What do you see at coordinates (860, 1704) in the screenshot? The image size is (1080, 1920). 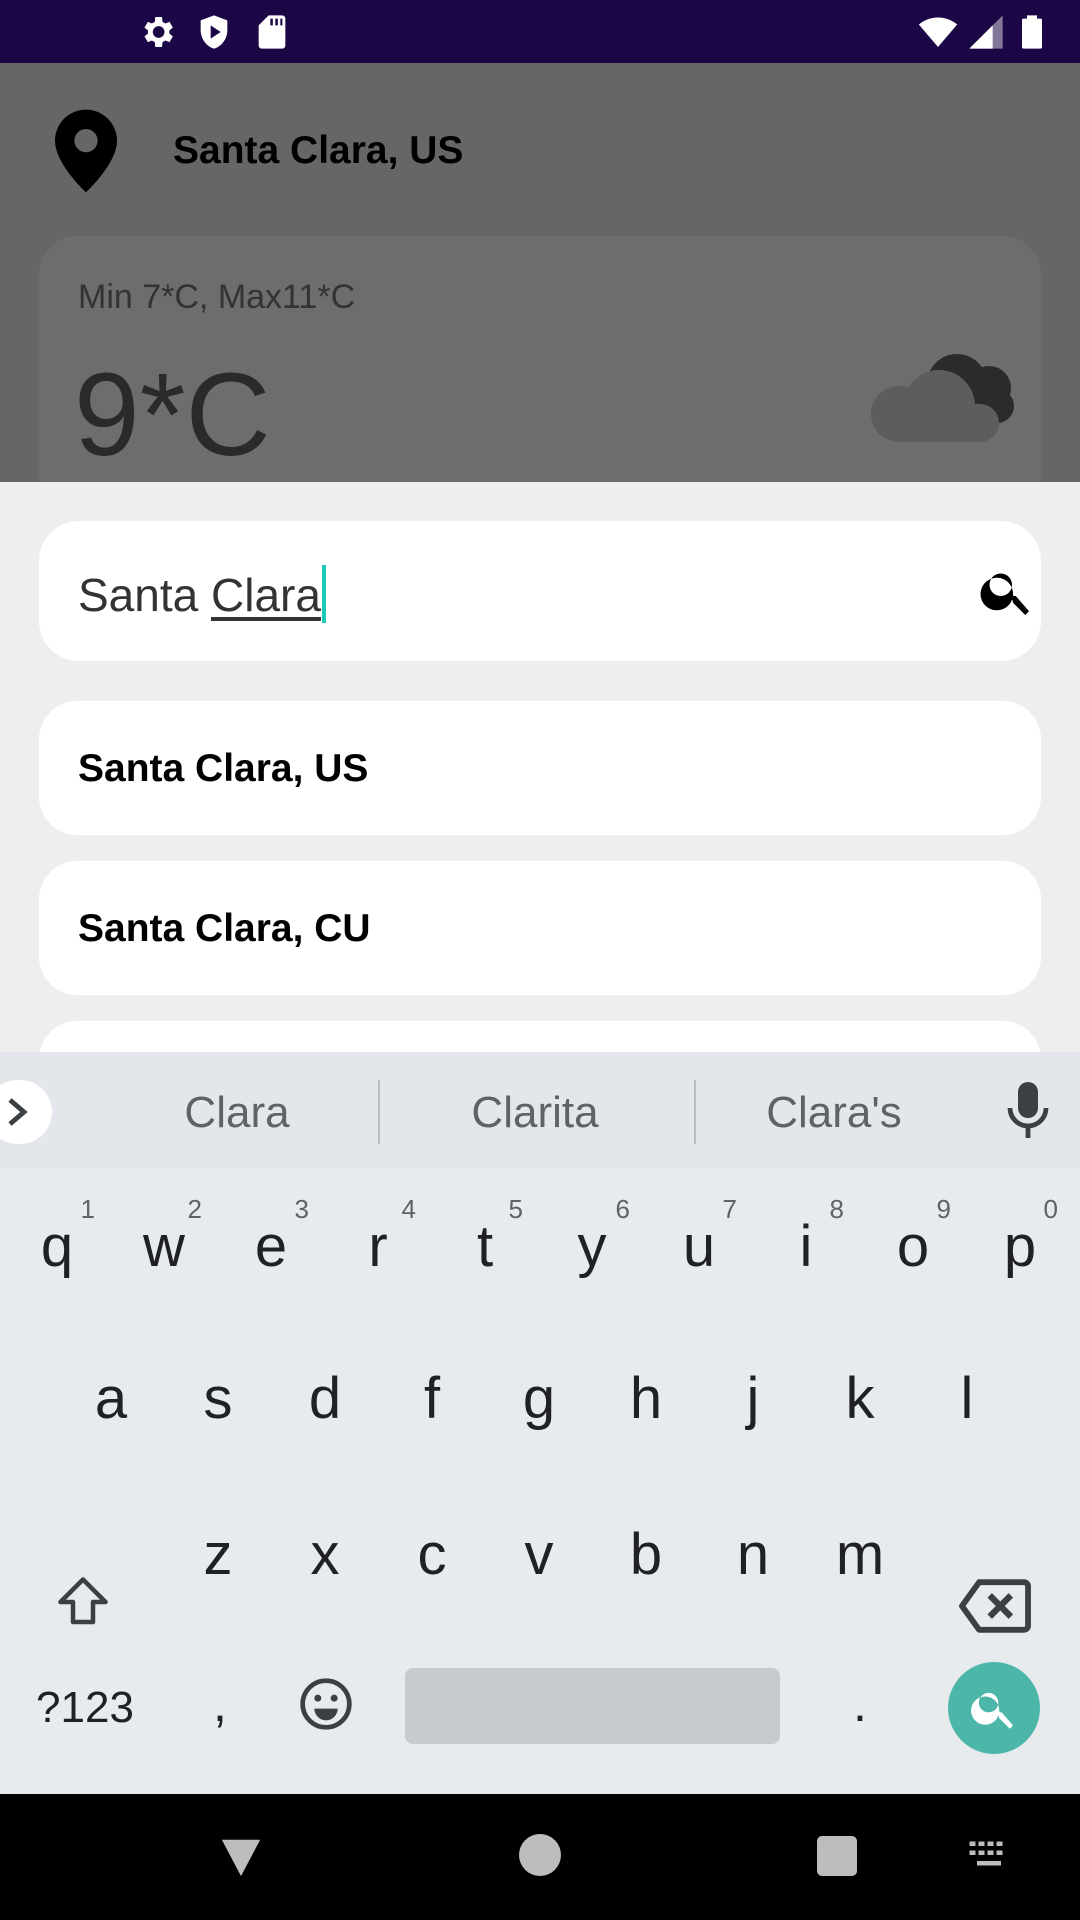 I see `period-key: .` at bounding box center [860, 1704].